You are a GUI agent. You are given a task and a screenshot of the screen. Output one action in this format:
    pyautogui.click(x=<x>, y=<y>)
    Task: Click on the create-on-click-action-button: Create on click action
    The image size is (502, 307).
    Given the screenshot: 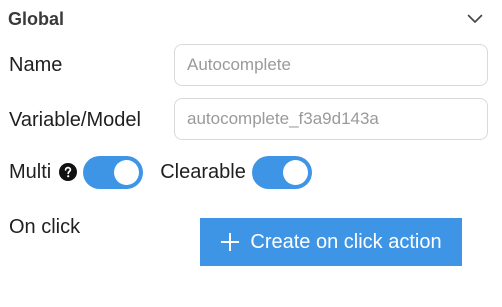 What is the action you would take?
    pyautogui.click(x=331, y=242)
    